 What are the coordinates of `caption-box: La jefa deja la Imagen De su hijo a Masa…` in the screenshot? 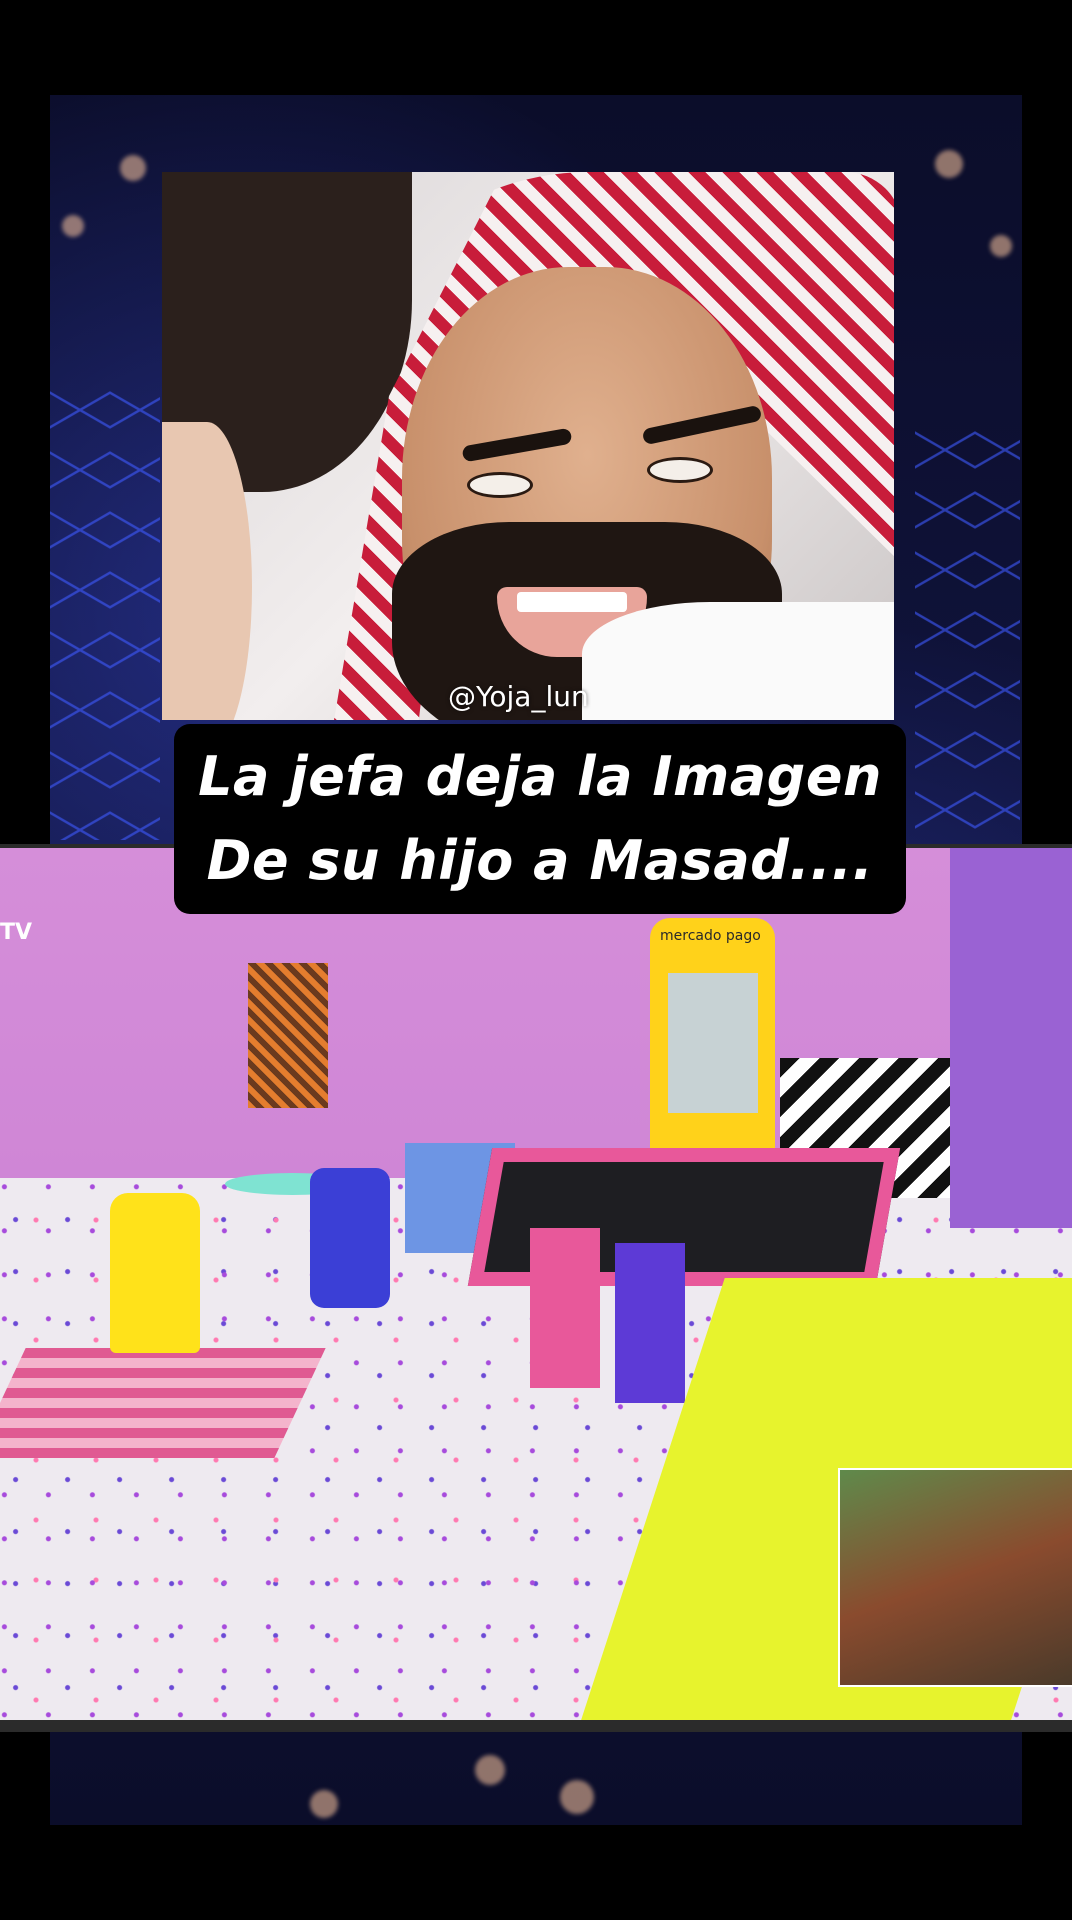 It's located at (540, 819).